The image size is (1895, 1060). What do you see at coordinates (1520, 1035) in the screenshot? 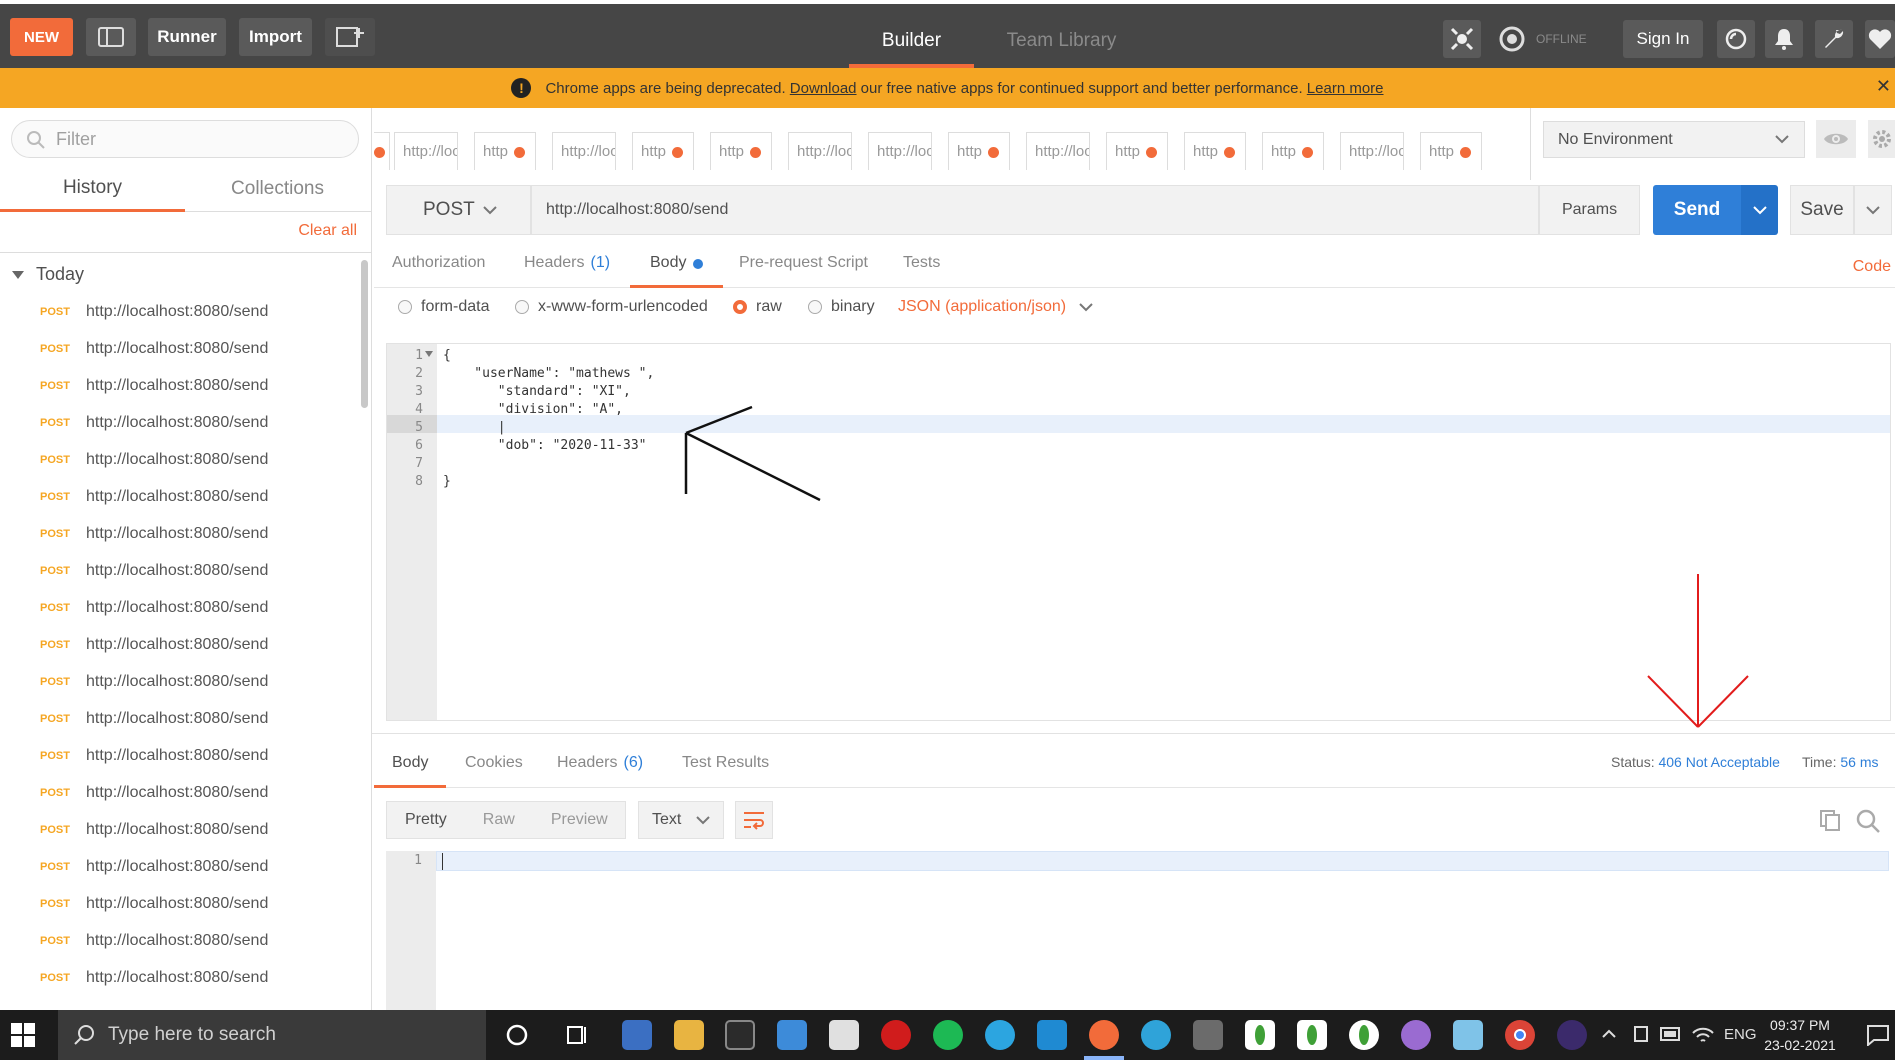
I see `chrome-icon` at bounding box center [1520, 1035].